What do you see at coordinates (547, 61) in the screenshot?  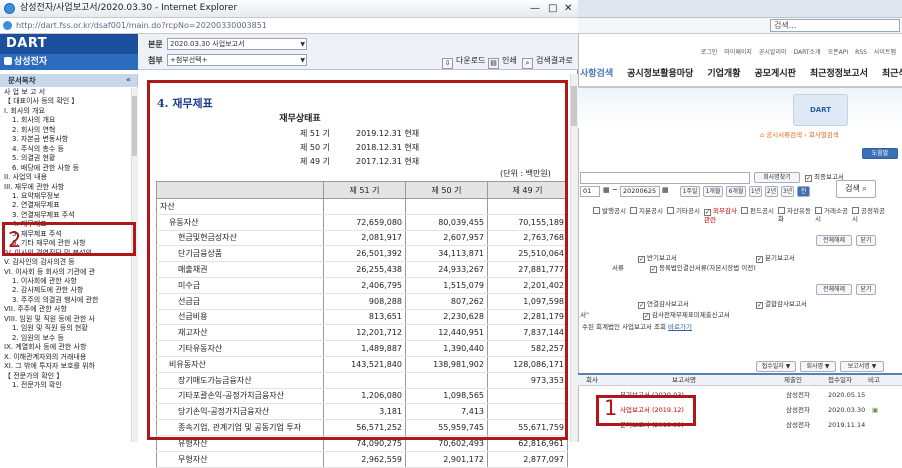 I see `back-to-results-button: ⌕ 검색결과로` at bounding box center [547, 61].